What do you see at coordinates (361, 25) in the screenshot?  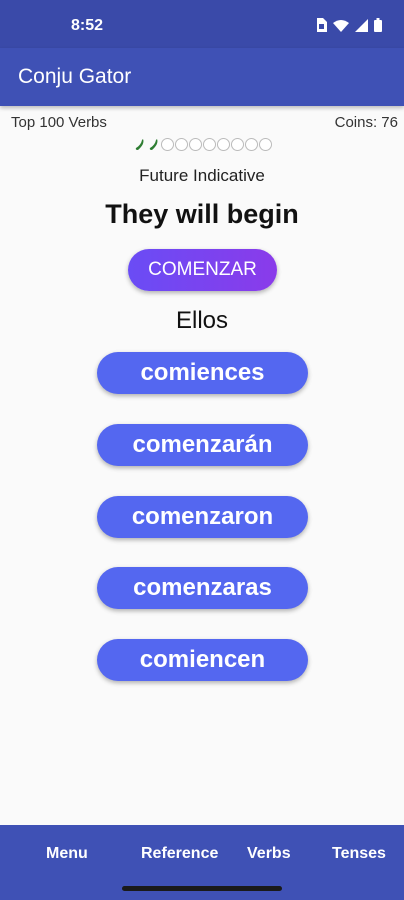 I see `signal-icon` at bounding box center [361, 25].